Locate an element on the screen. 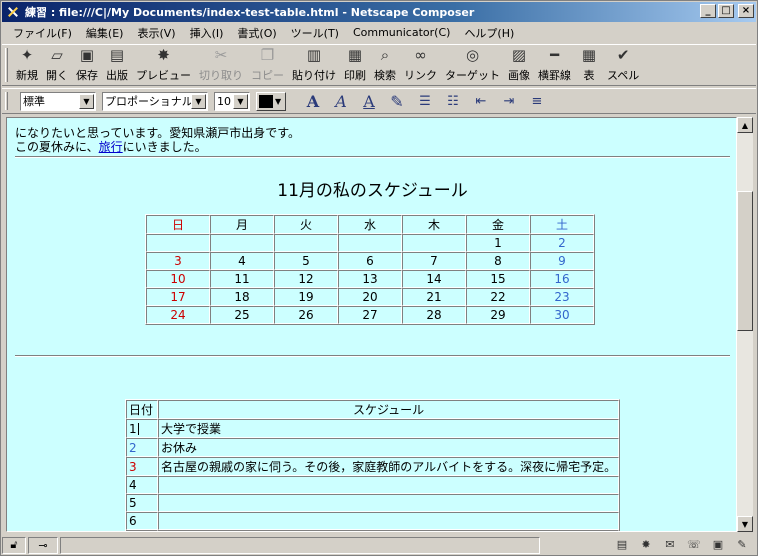  numbered-list-icon: ☷ is located at coordinates (453, 101).